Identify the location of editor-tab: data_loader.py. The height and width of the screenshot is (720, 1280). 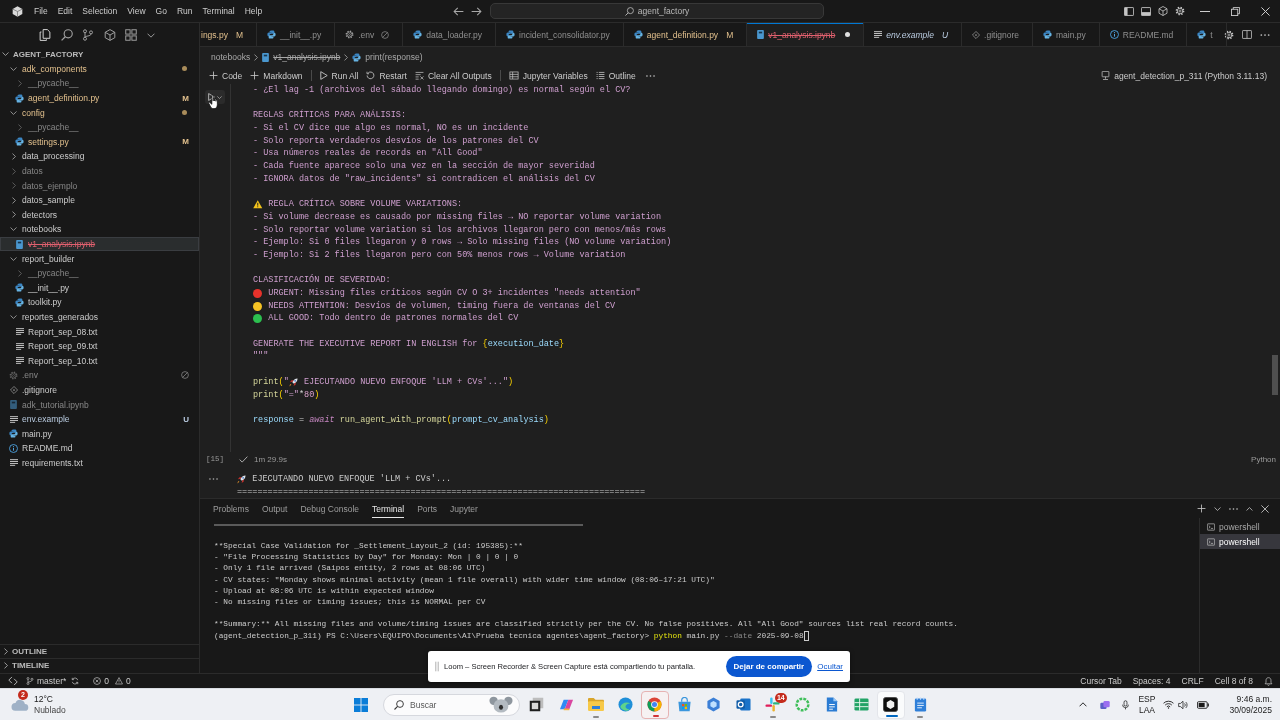
(449, 34).